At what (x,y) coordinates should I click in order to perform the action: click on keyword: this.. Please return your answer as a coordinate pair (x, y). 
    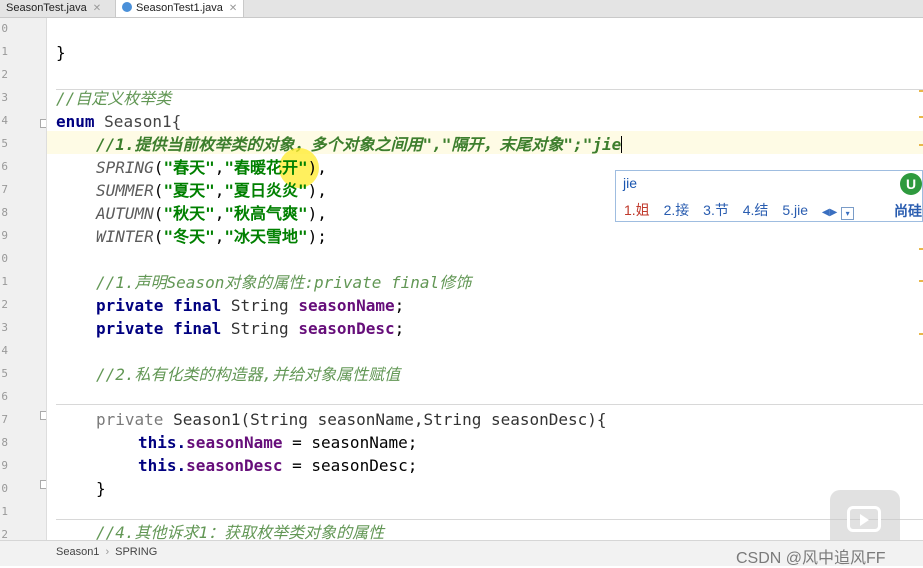
    Looking at the image, I should click on (162, 465).